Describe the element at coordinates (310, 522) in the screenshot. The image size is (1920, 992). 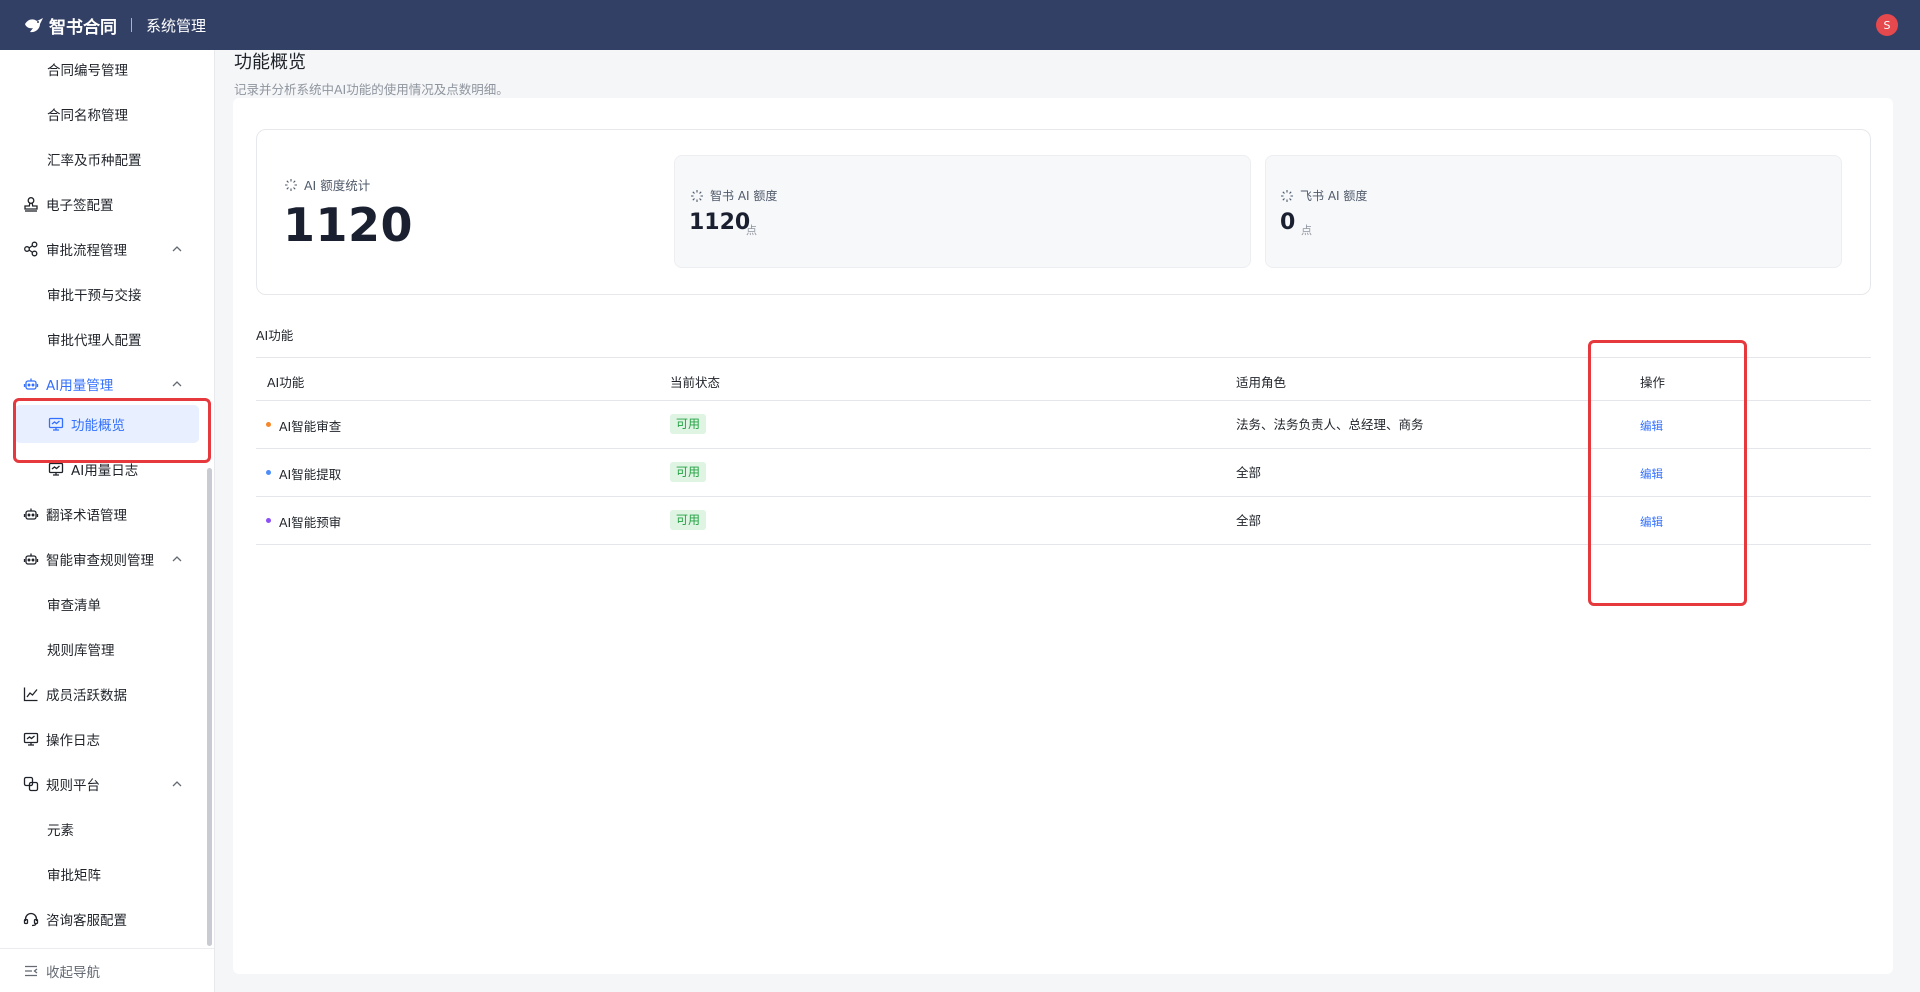
I see `feature-name: AI智能预审` at that location.